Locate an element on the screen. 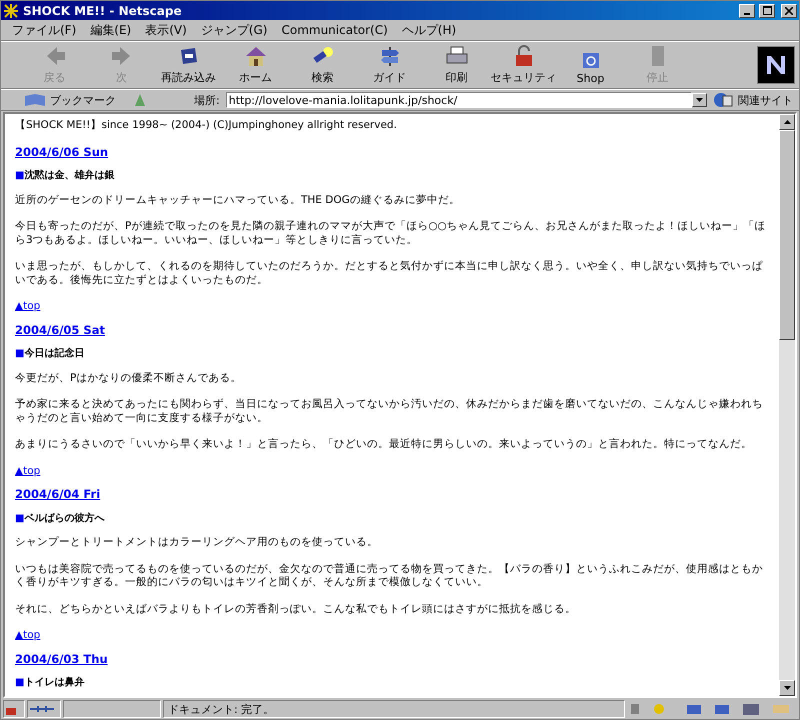  date-link: 2004/6/05 Sat is located at coordinates (63, 330).